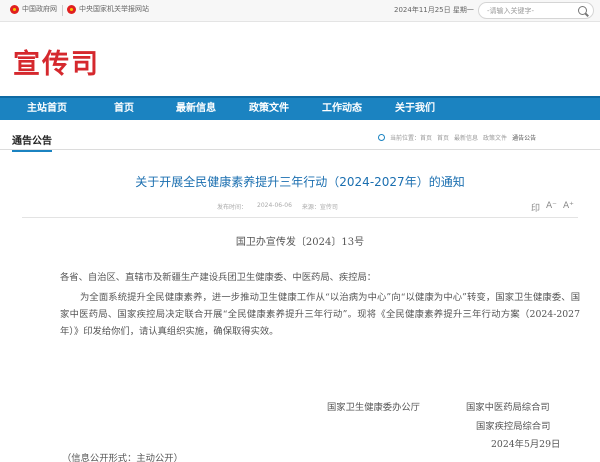  I want to click on report-site-link: 中央国家机关举报网站, so click(108, 9).